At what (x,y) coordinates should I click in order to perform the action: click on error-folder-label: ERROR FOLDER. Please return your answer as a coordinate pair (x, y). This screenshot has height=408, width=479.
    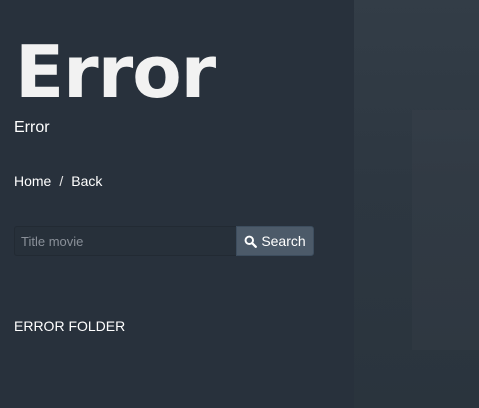
    Looking at the image, I should click on (70, 326).